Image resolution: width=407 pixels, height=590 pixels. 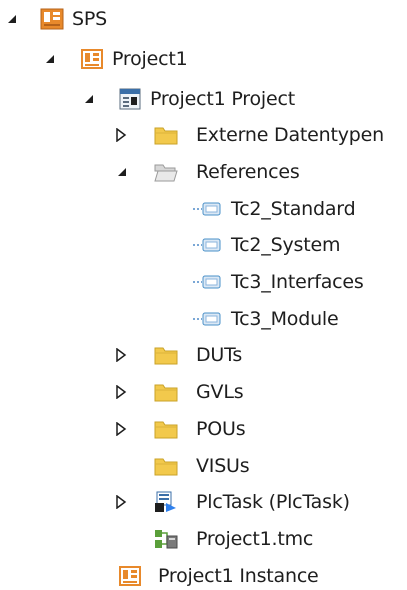 I want to click on tree-node-project1-project: Project1 Project, so click(x=170, y=99).